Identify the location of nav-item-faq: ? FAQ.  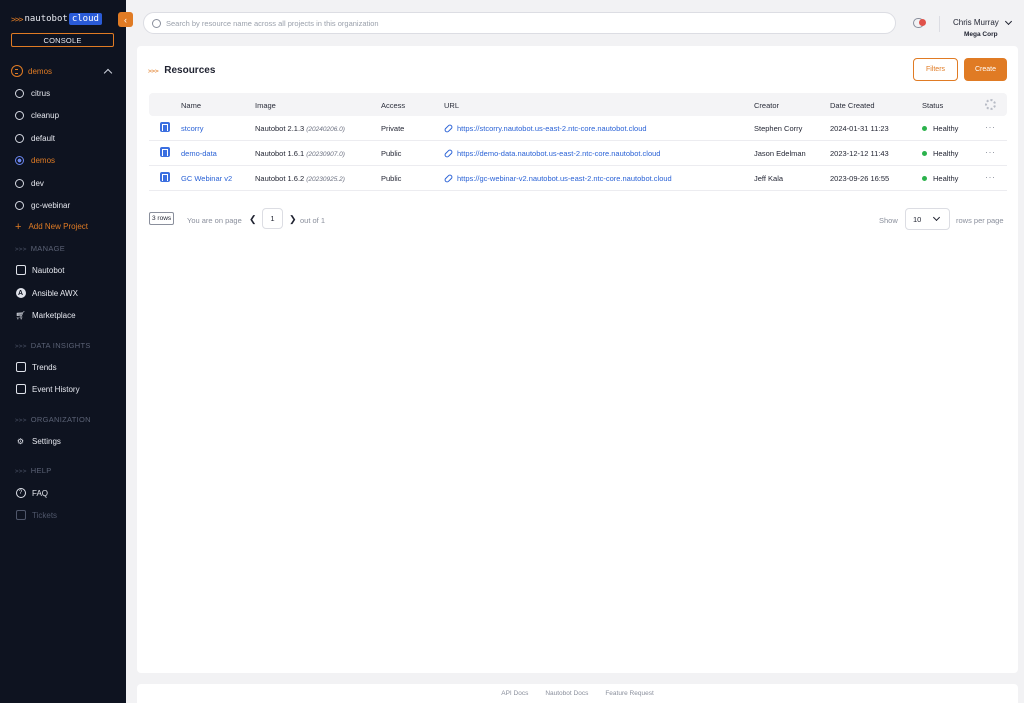
(31, 493).